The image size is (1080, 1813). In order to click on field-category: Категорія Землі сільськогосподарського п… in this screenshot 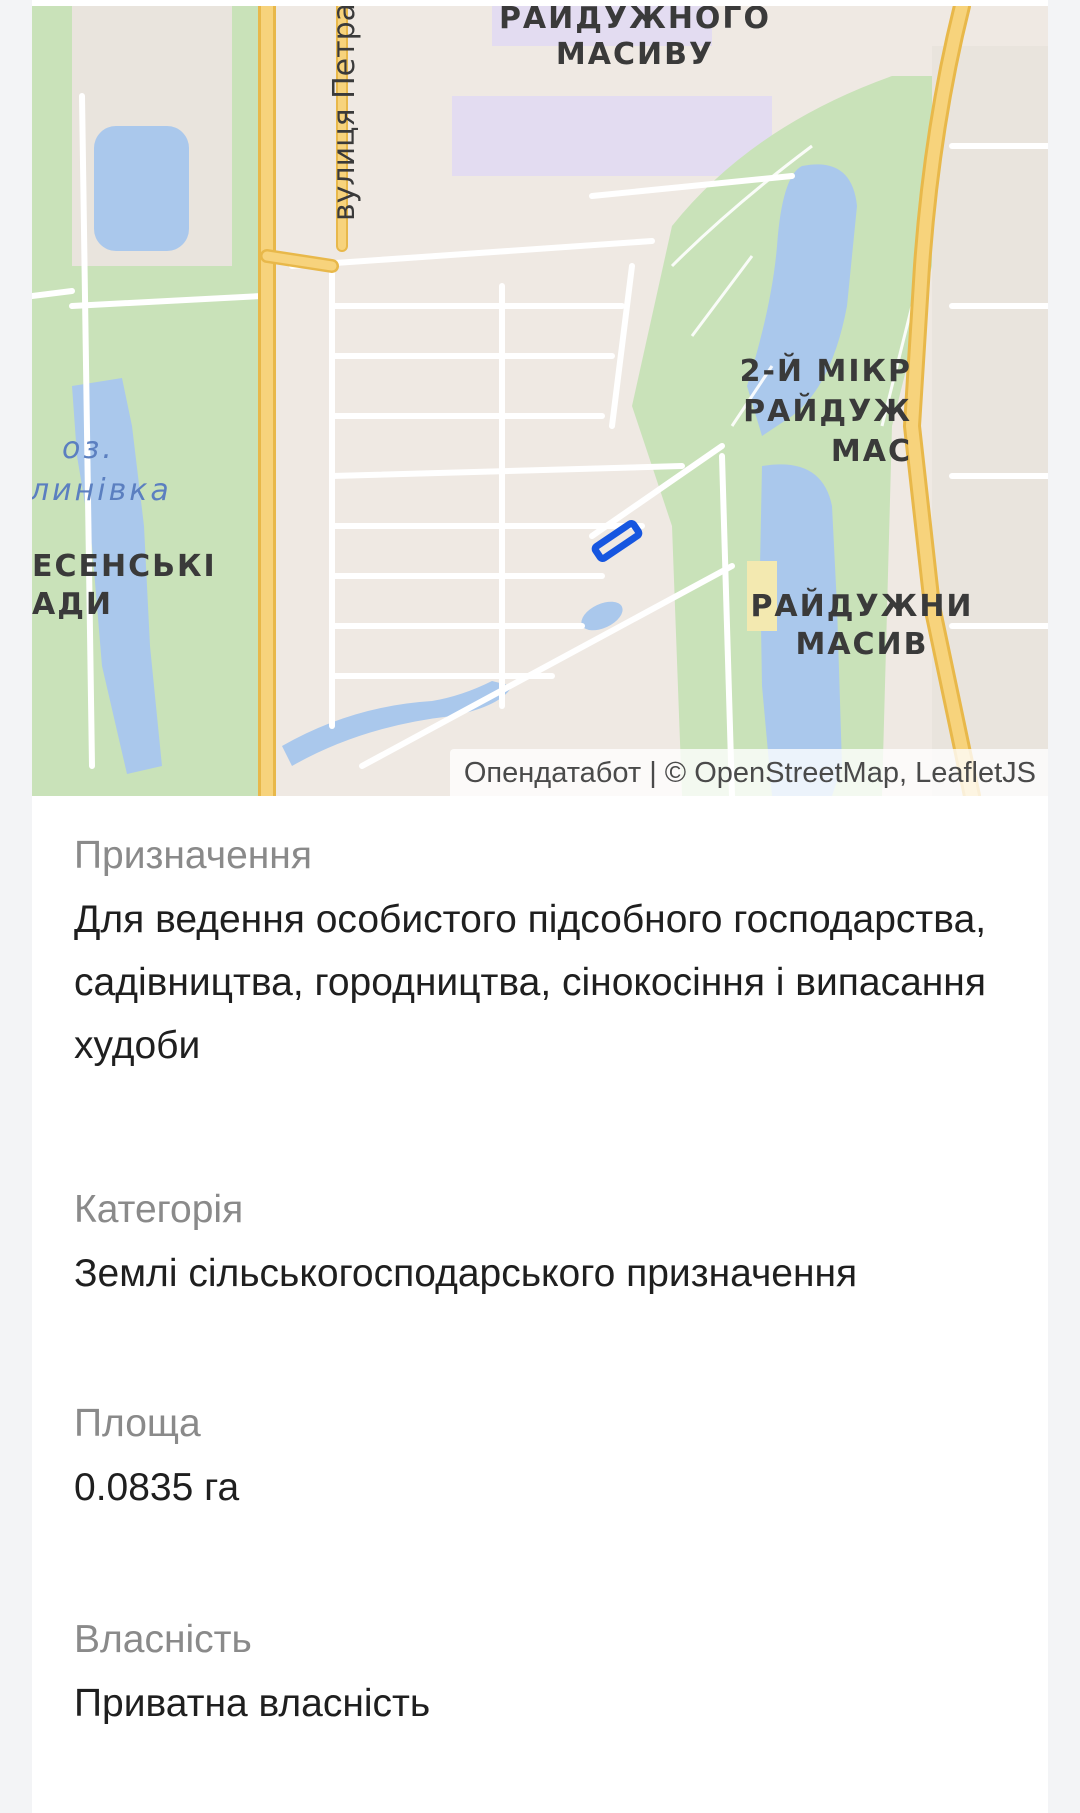, I will do `click(465, 1244)`.